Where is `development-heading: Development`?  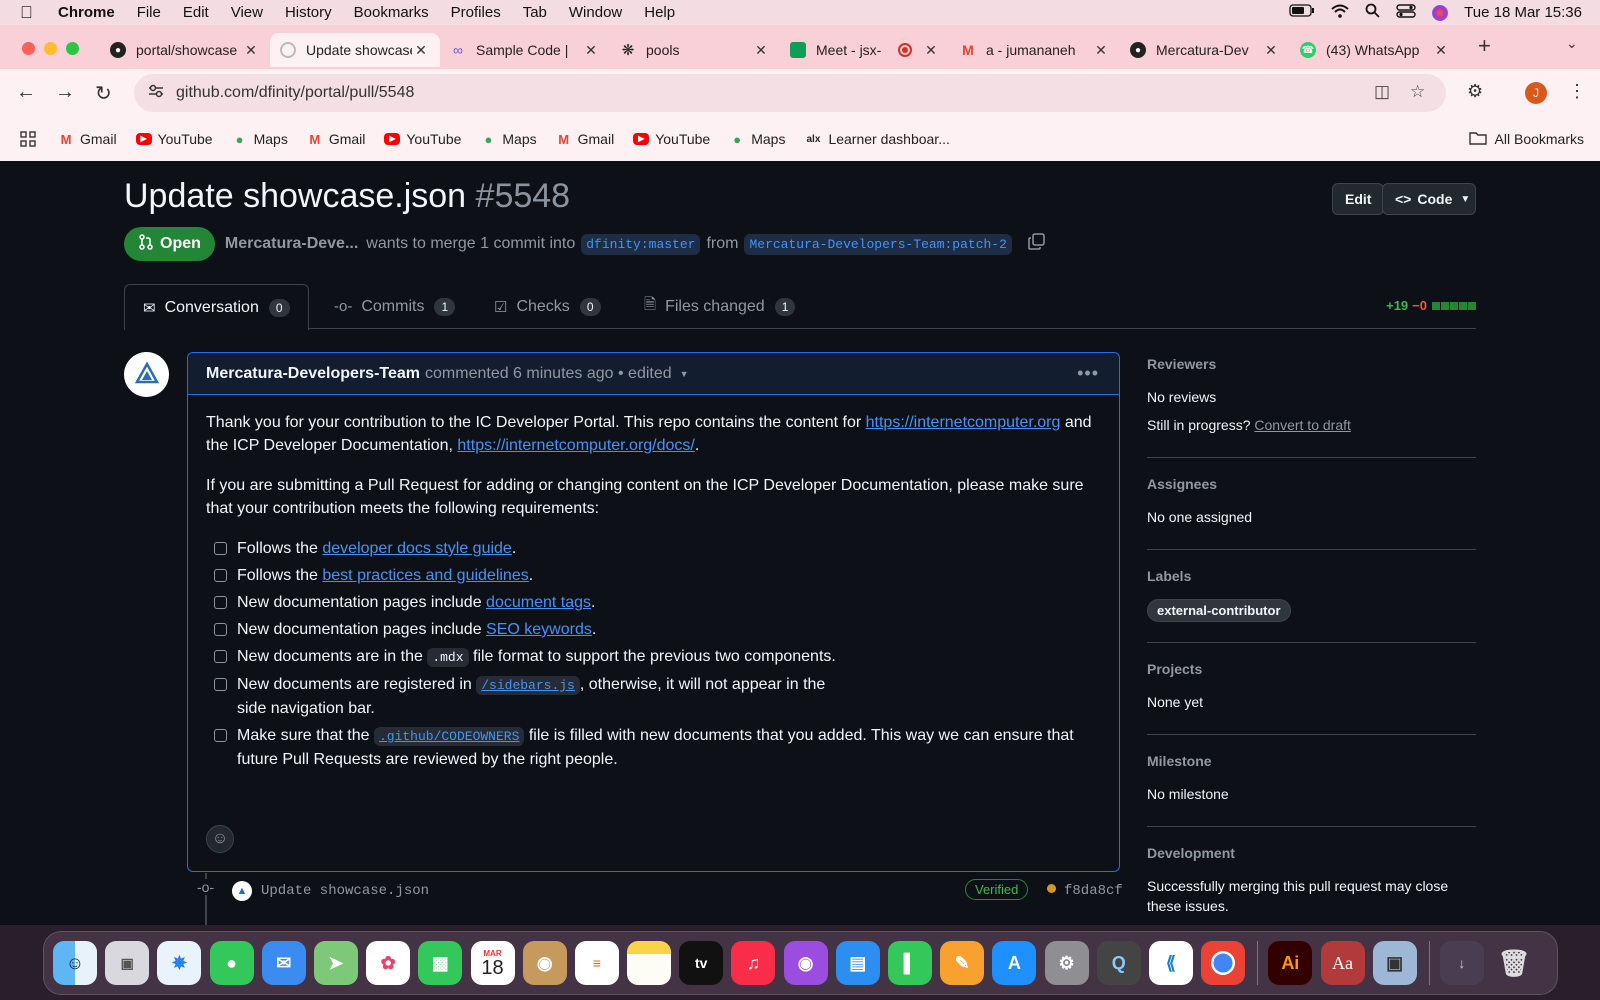 development-heading: Development is located at coordinates (1311, 853).